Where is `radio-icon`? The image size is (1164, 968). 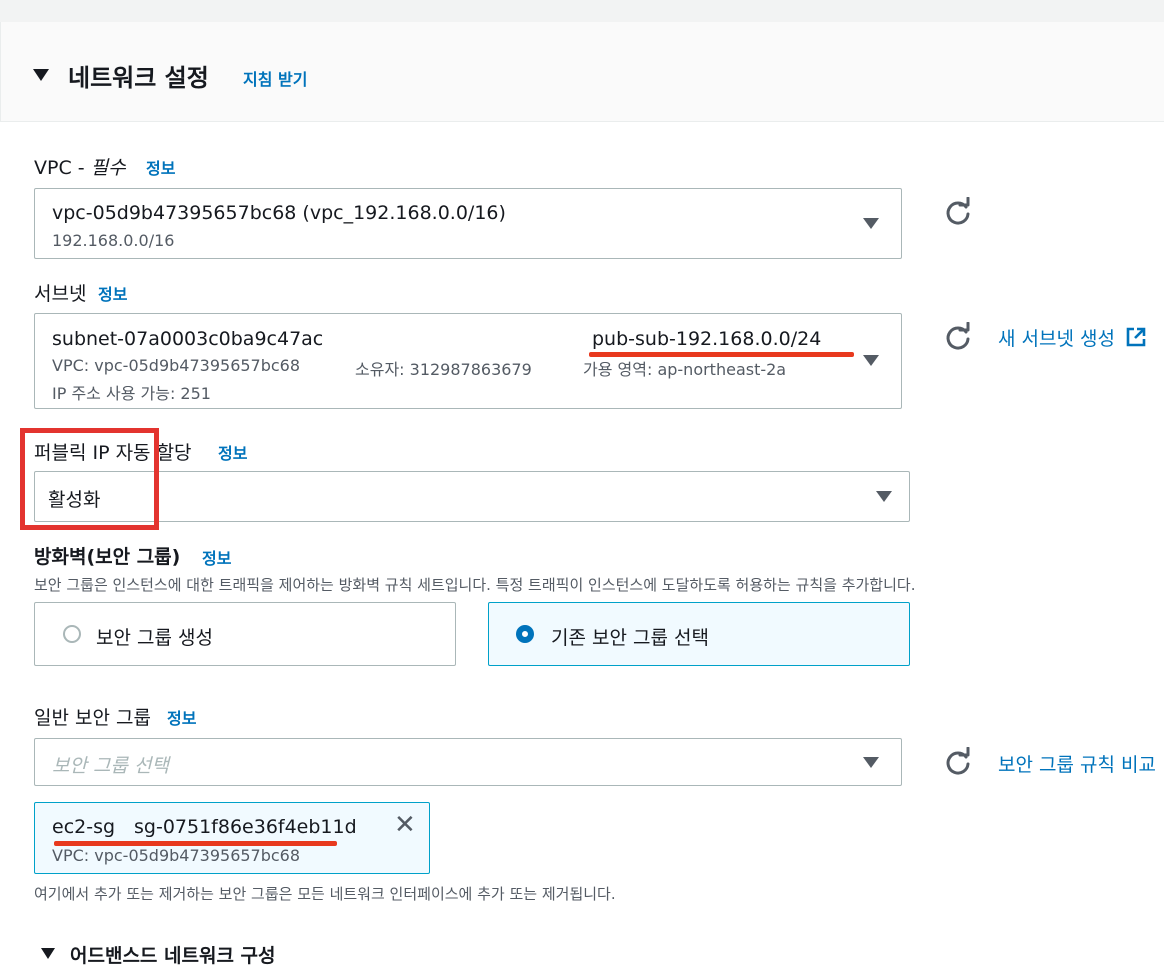 radio-icon is located at coordinates (72, 634).